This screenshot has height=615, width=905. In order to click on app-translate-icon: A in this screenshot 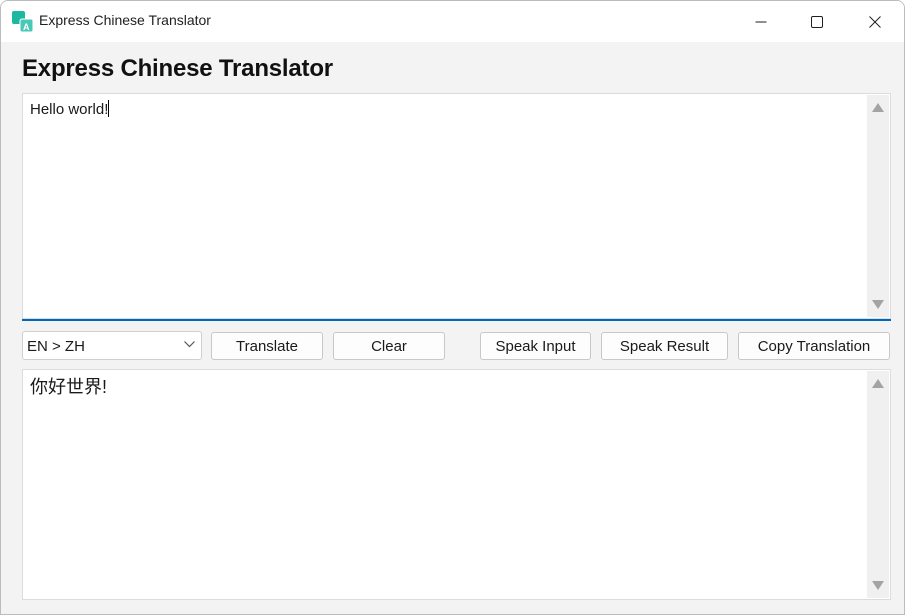, I will do `click(23, 22)`.